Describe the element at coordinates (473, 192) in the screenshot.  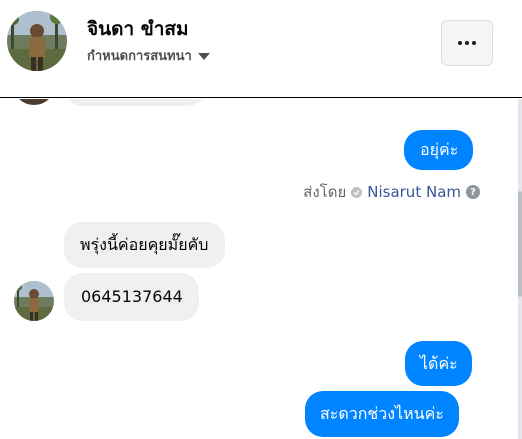
I see `help-icon: ?` at that location.